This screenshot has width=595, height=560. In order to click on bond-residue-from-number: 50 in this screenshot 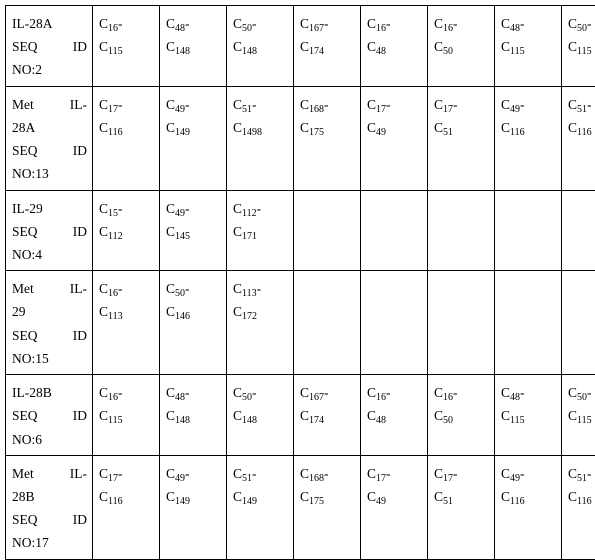, I will do `click(582, 397)`.